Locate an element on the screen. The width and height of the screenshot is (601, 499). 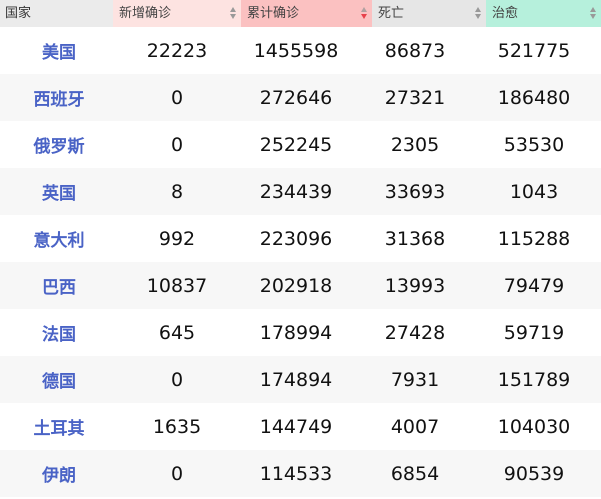
country-link: 美国 is located at coordinates (59, 50).